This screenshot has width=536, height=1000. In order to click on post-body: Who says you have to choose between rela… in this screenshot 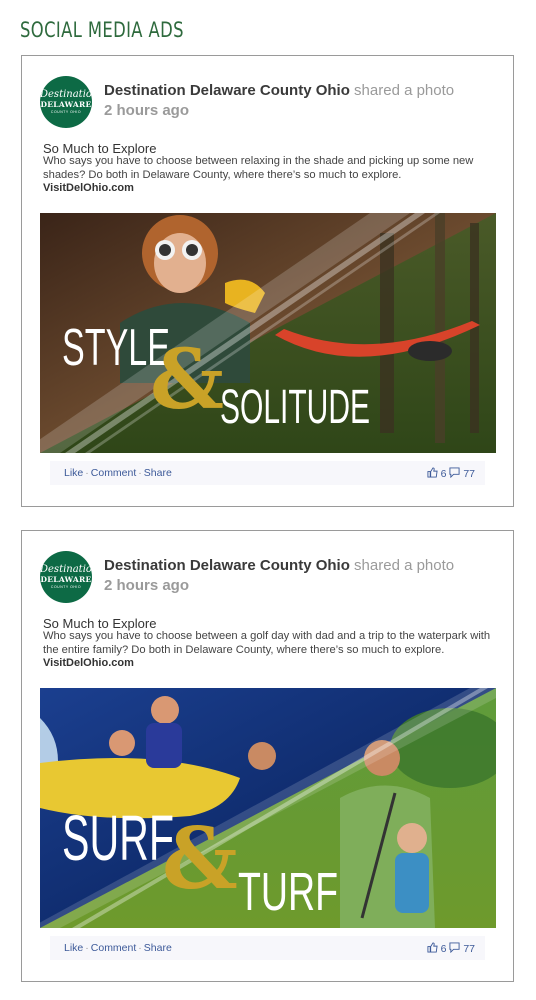, I will do `click(258, 168)`.